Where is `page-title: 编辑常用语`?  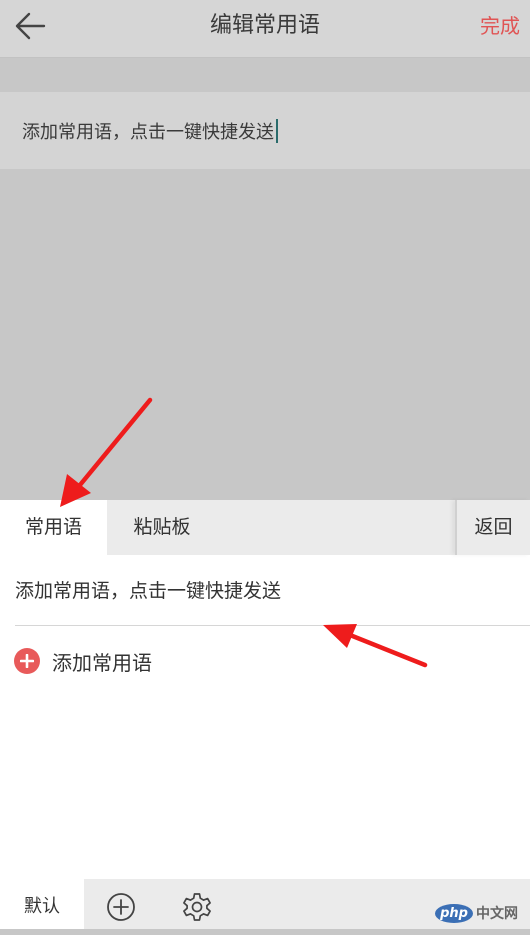 page-title: 编辑常用语 is located at coordinates (264, 25).